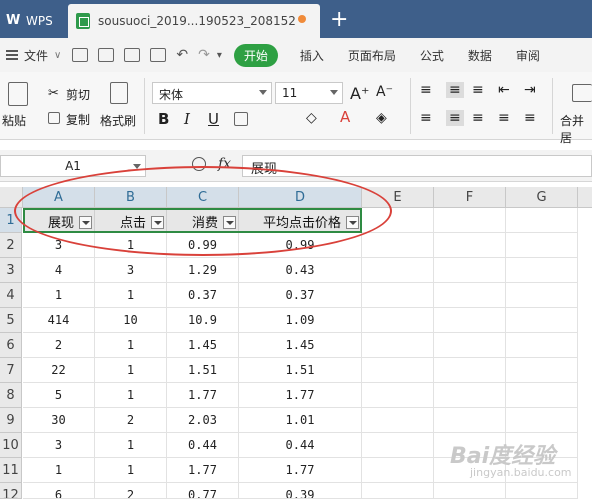 The width and height of the screenshot is (592, 499). What do you see at coordinates (300, 245) in the screenshot?
I see `data-cell: 0.99` at bounding box center [300, 245].